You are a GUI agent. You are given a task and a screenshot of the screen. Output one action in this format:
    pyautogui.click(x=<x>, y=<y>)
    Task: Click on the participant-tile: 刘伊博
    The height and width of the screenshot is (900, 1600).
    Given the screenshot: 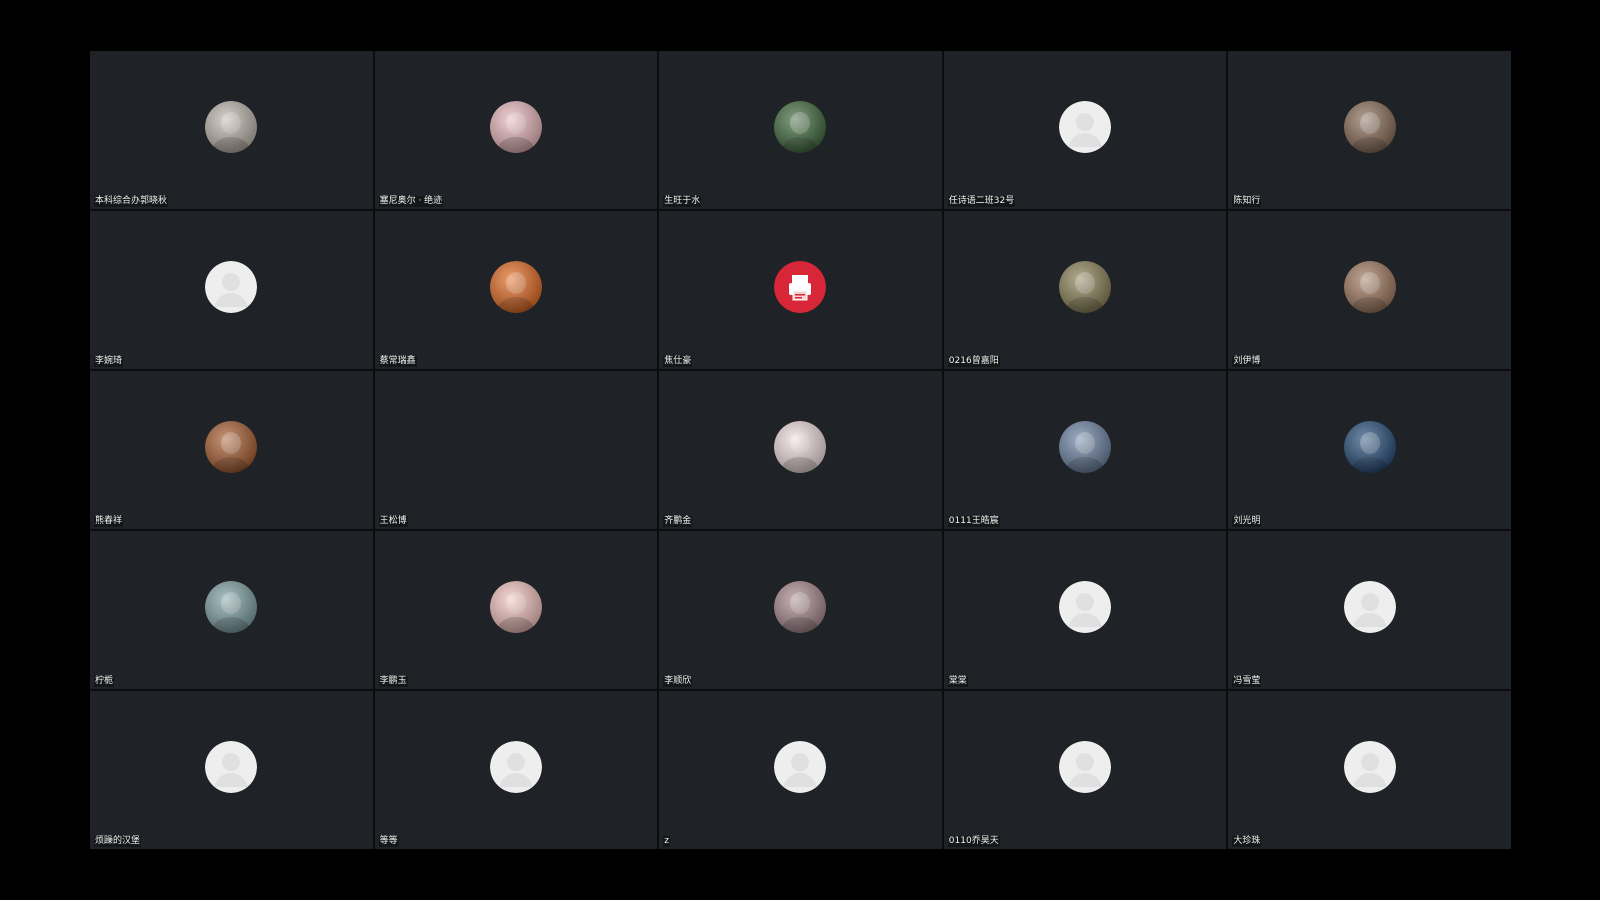 What is the action you would take?
    pyautogui.click(x=1369, y=290)
    